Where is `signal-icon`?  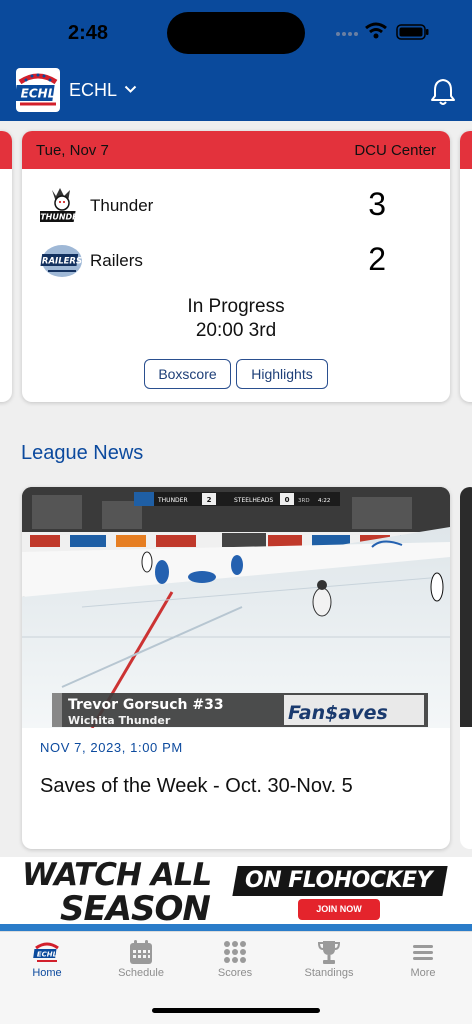 signal-icon is located at coordinates (347, 34).